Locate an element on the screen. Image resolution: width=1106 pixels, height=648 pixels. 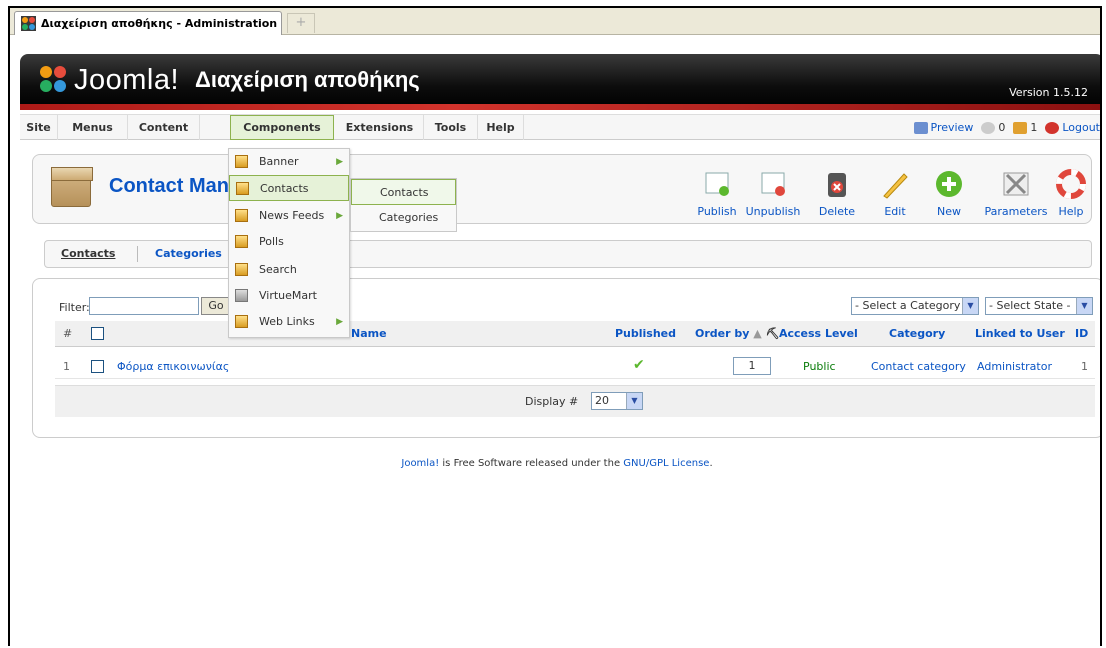
tab-categories: Categories is located at coordinates (188, 253).